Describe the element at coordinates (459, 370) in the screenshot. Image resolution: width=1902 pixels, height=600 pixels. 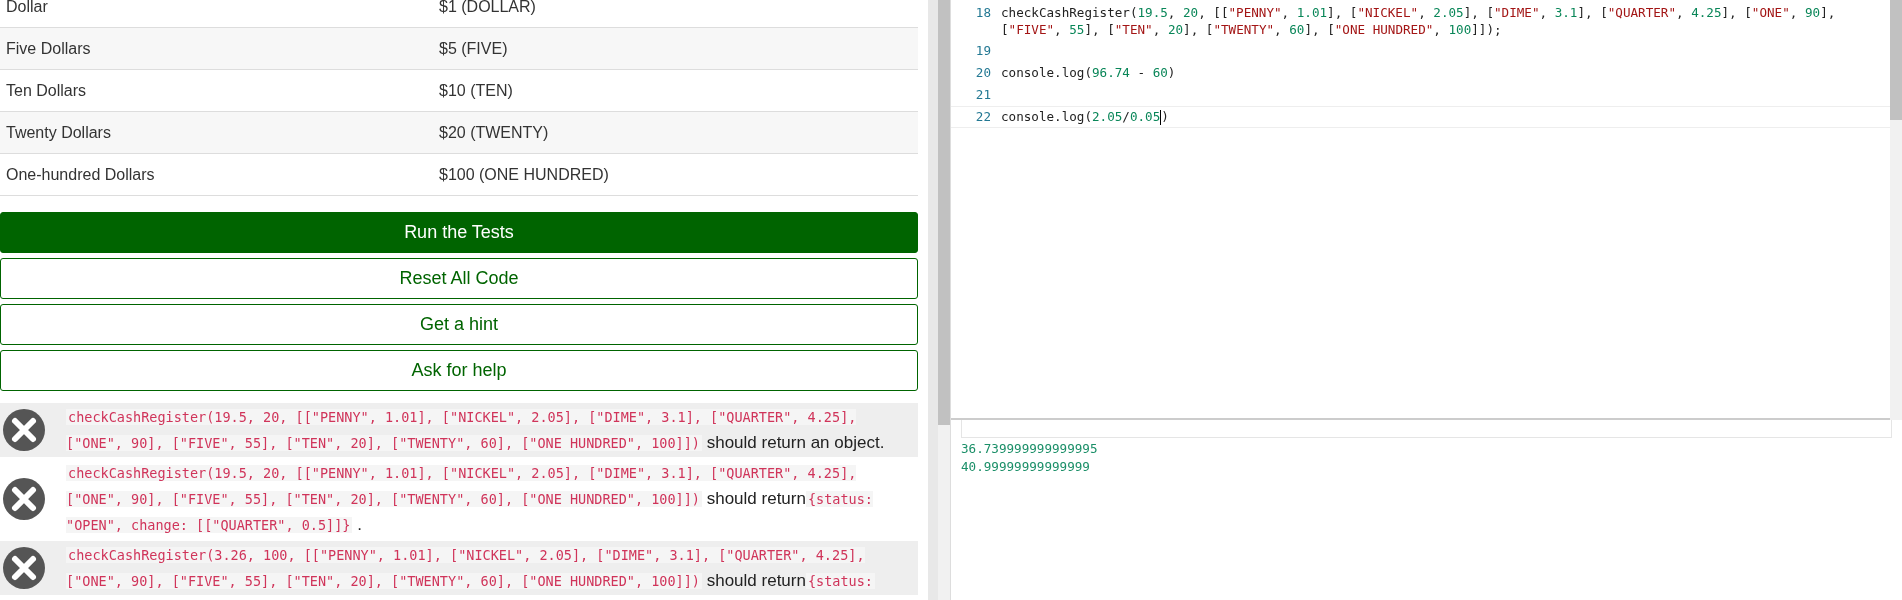
I see `action-button: Ask for help` at that location.